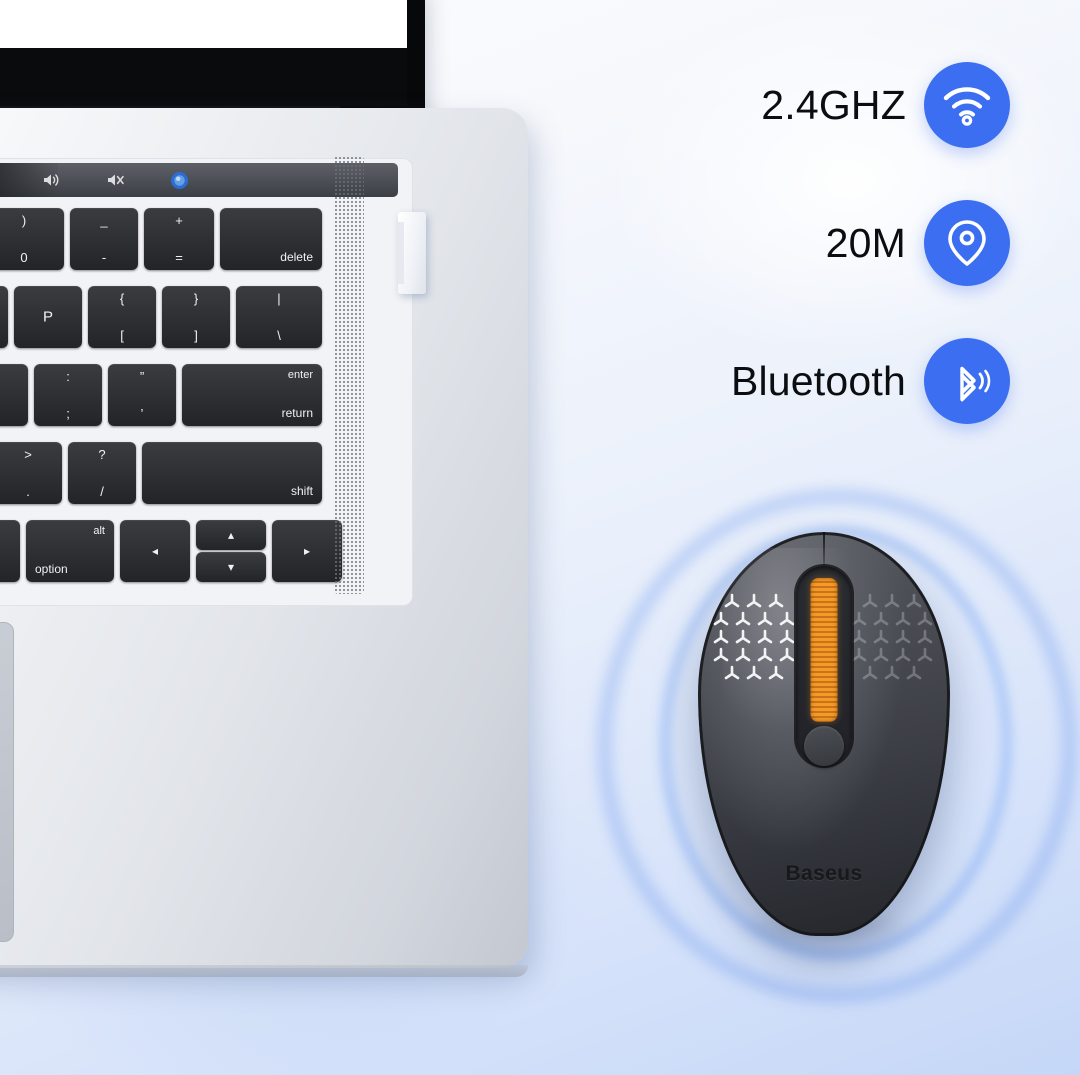 The height and width of the screenshot is (1075, 1080). I want to click on key-legend-top: ?, so click(102, 454).